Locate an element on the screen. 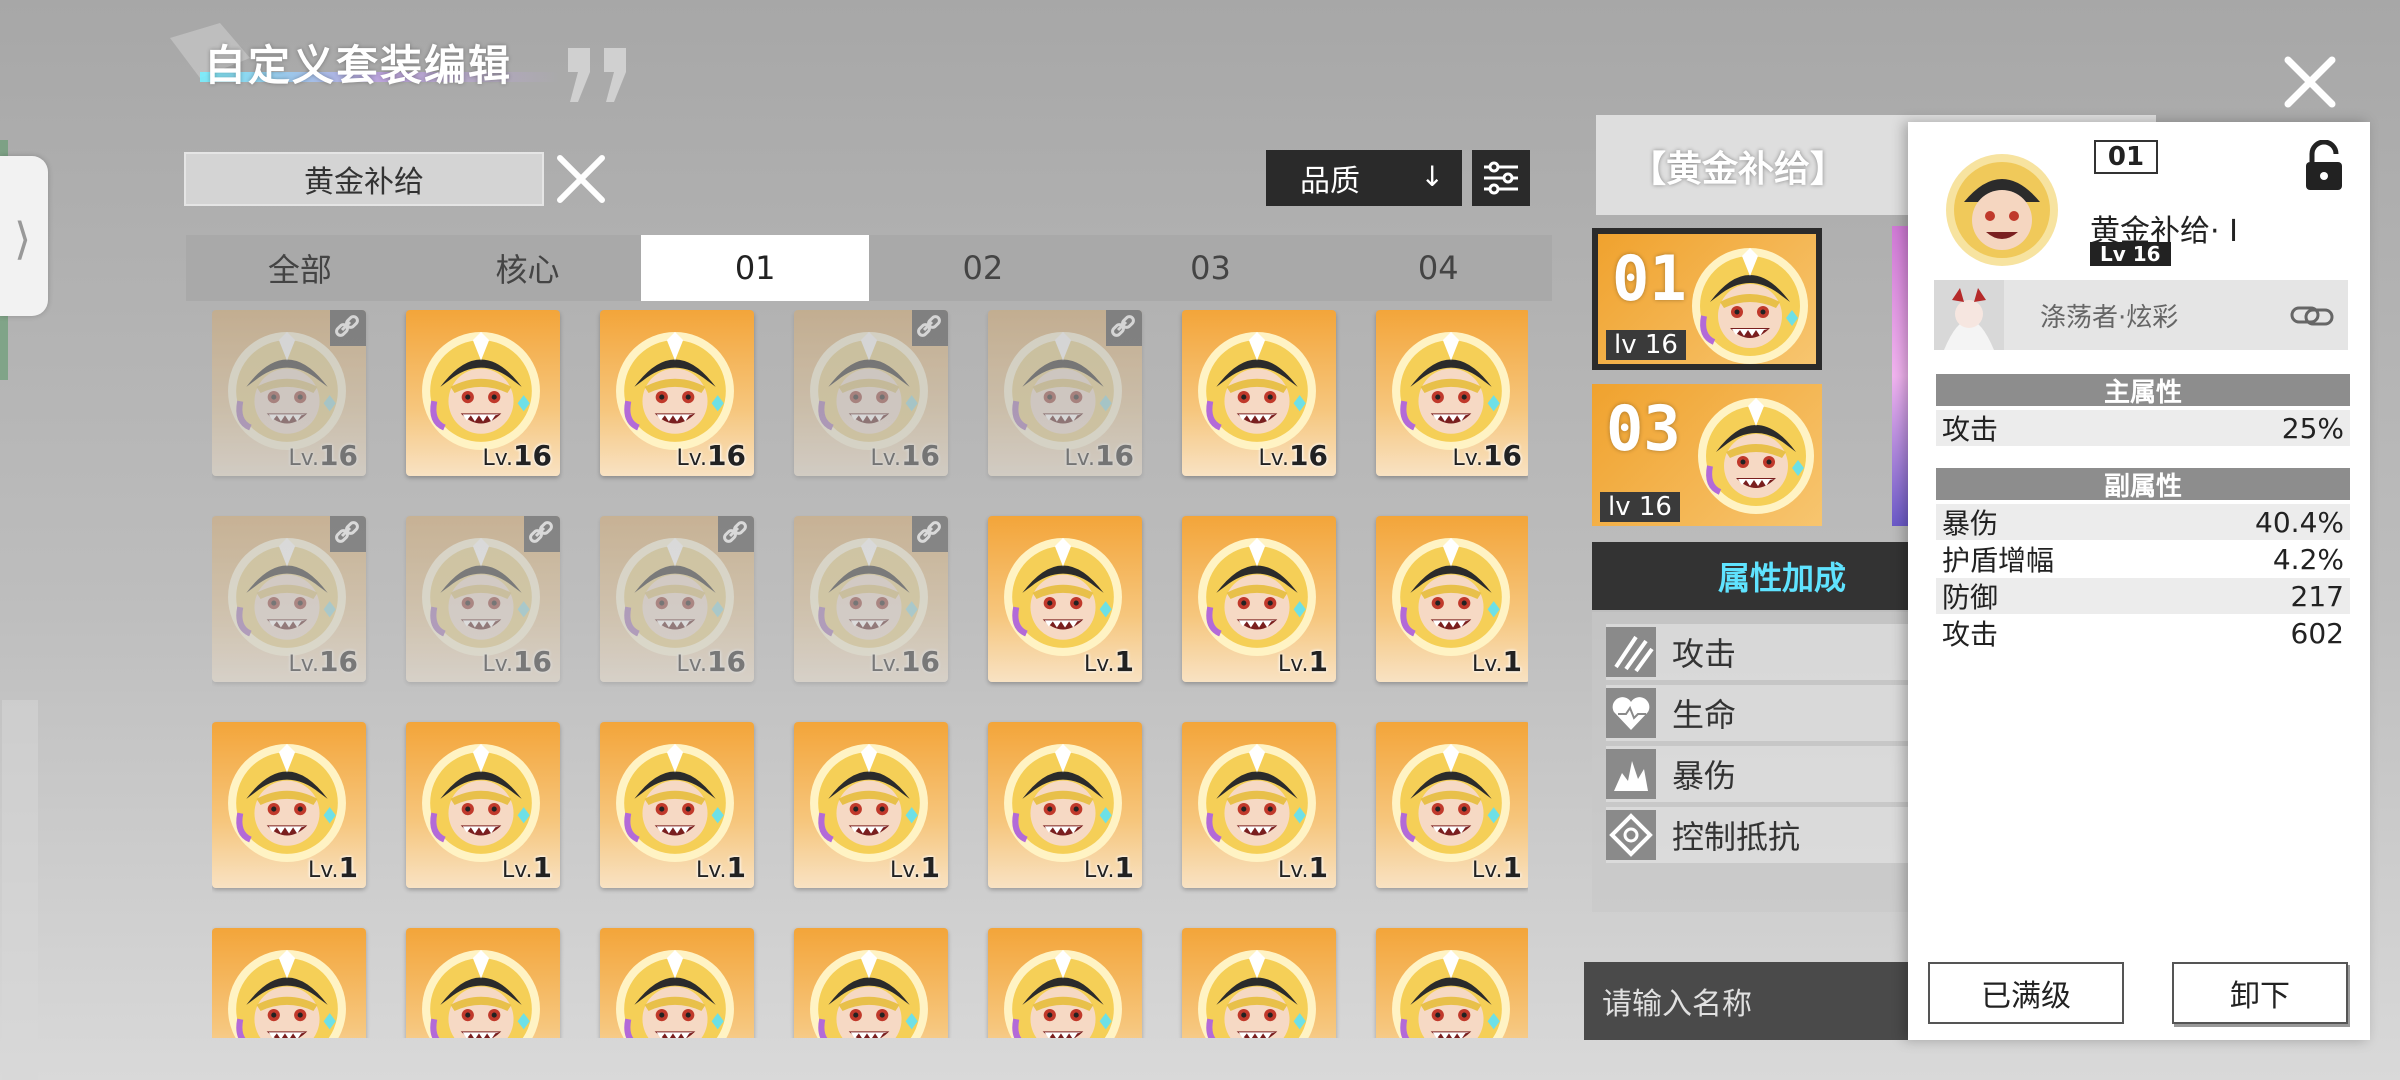  tab-01: 01 is located at coordinates (755, 268).